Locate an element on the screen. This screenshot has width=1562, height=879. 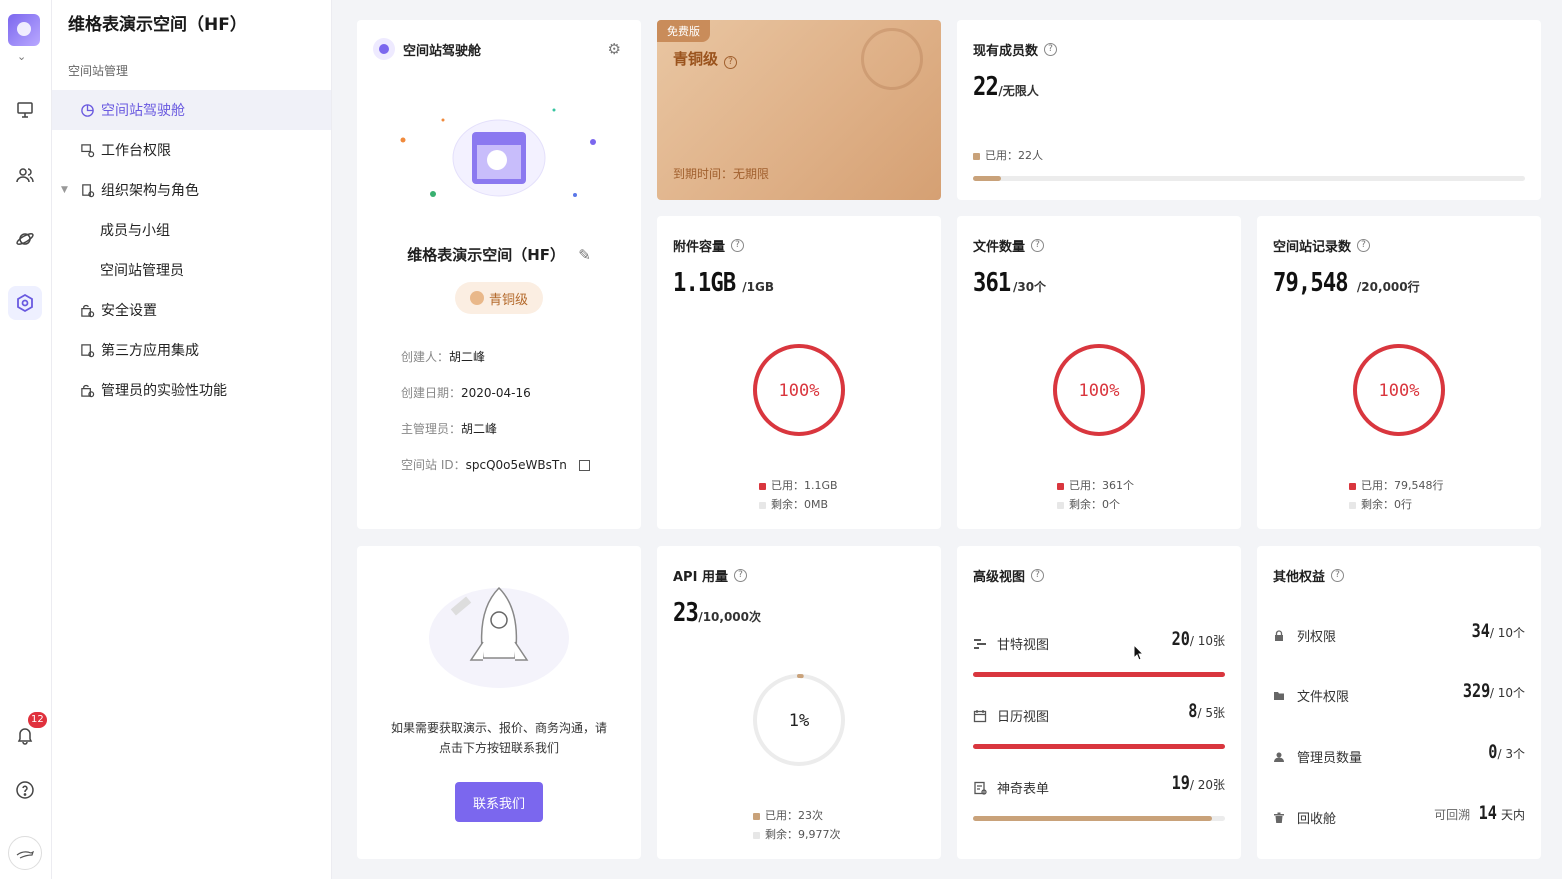
plan-title: 青铜级? is located at coordinates (705, 58).